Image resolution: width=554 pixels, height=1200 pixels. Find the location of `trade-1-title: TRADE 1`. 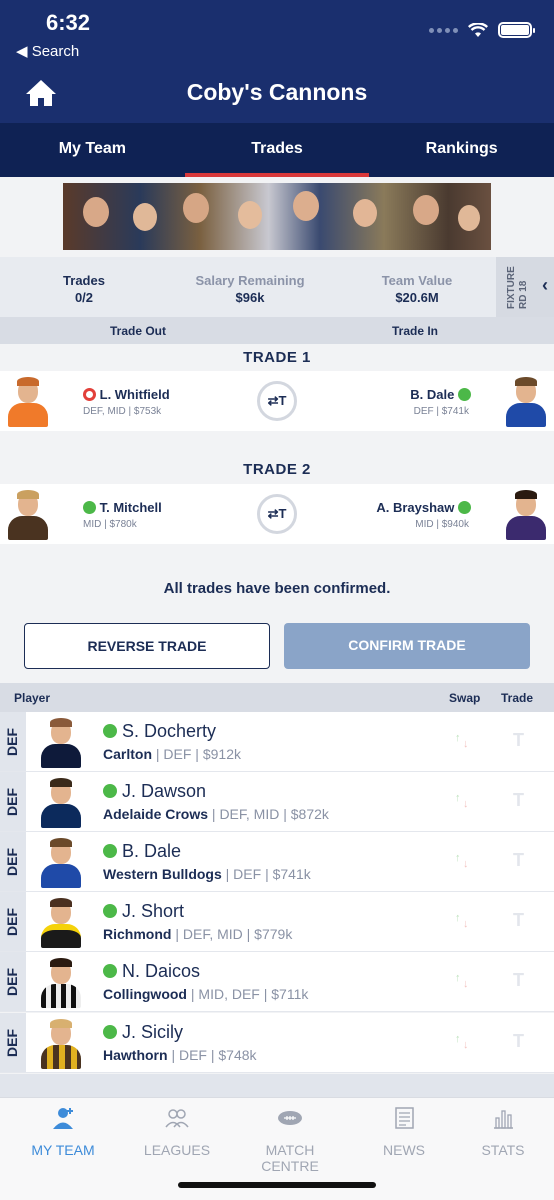

trade-1-title: TRADE 1 is located at coordinates (277, 357).